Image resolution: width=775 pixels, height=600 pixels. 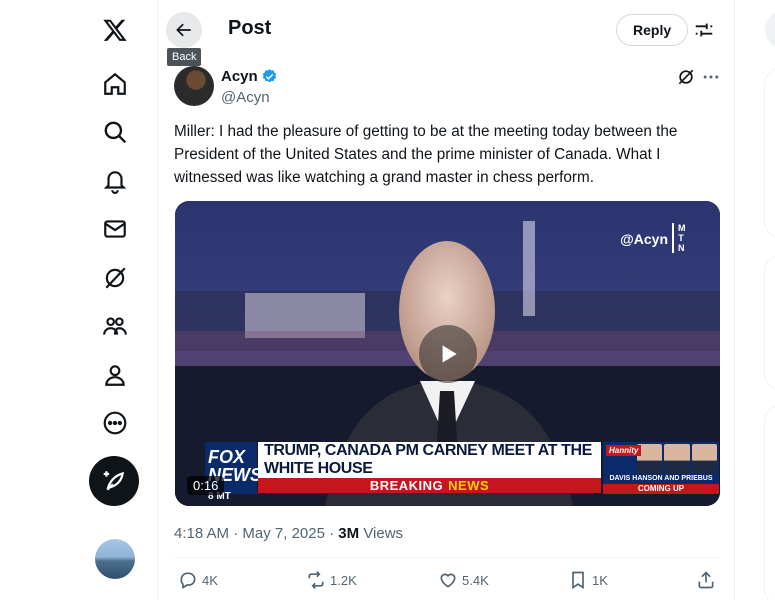 I want to click on more-options-icon, so click(x=115, y=423).